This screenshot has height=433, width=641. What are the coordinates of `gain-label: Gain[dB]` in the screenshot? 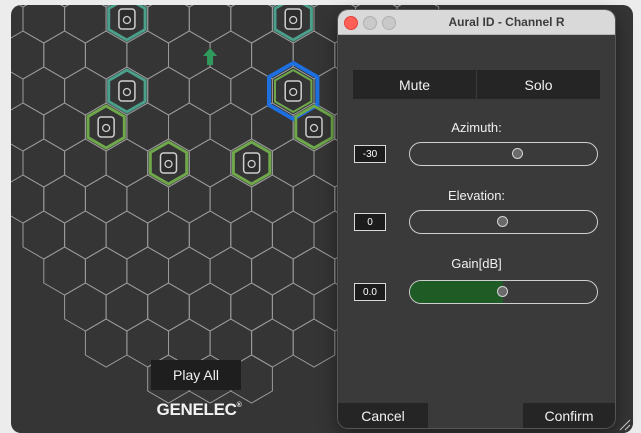 It's located at (476, 263).